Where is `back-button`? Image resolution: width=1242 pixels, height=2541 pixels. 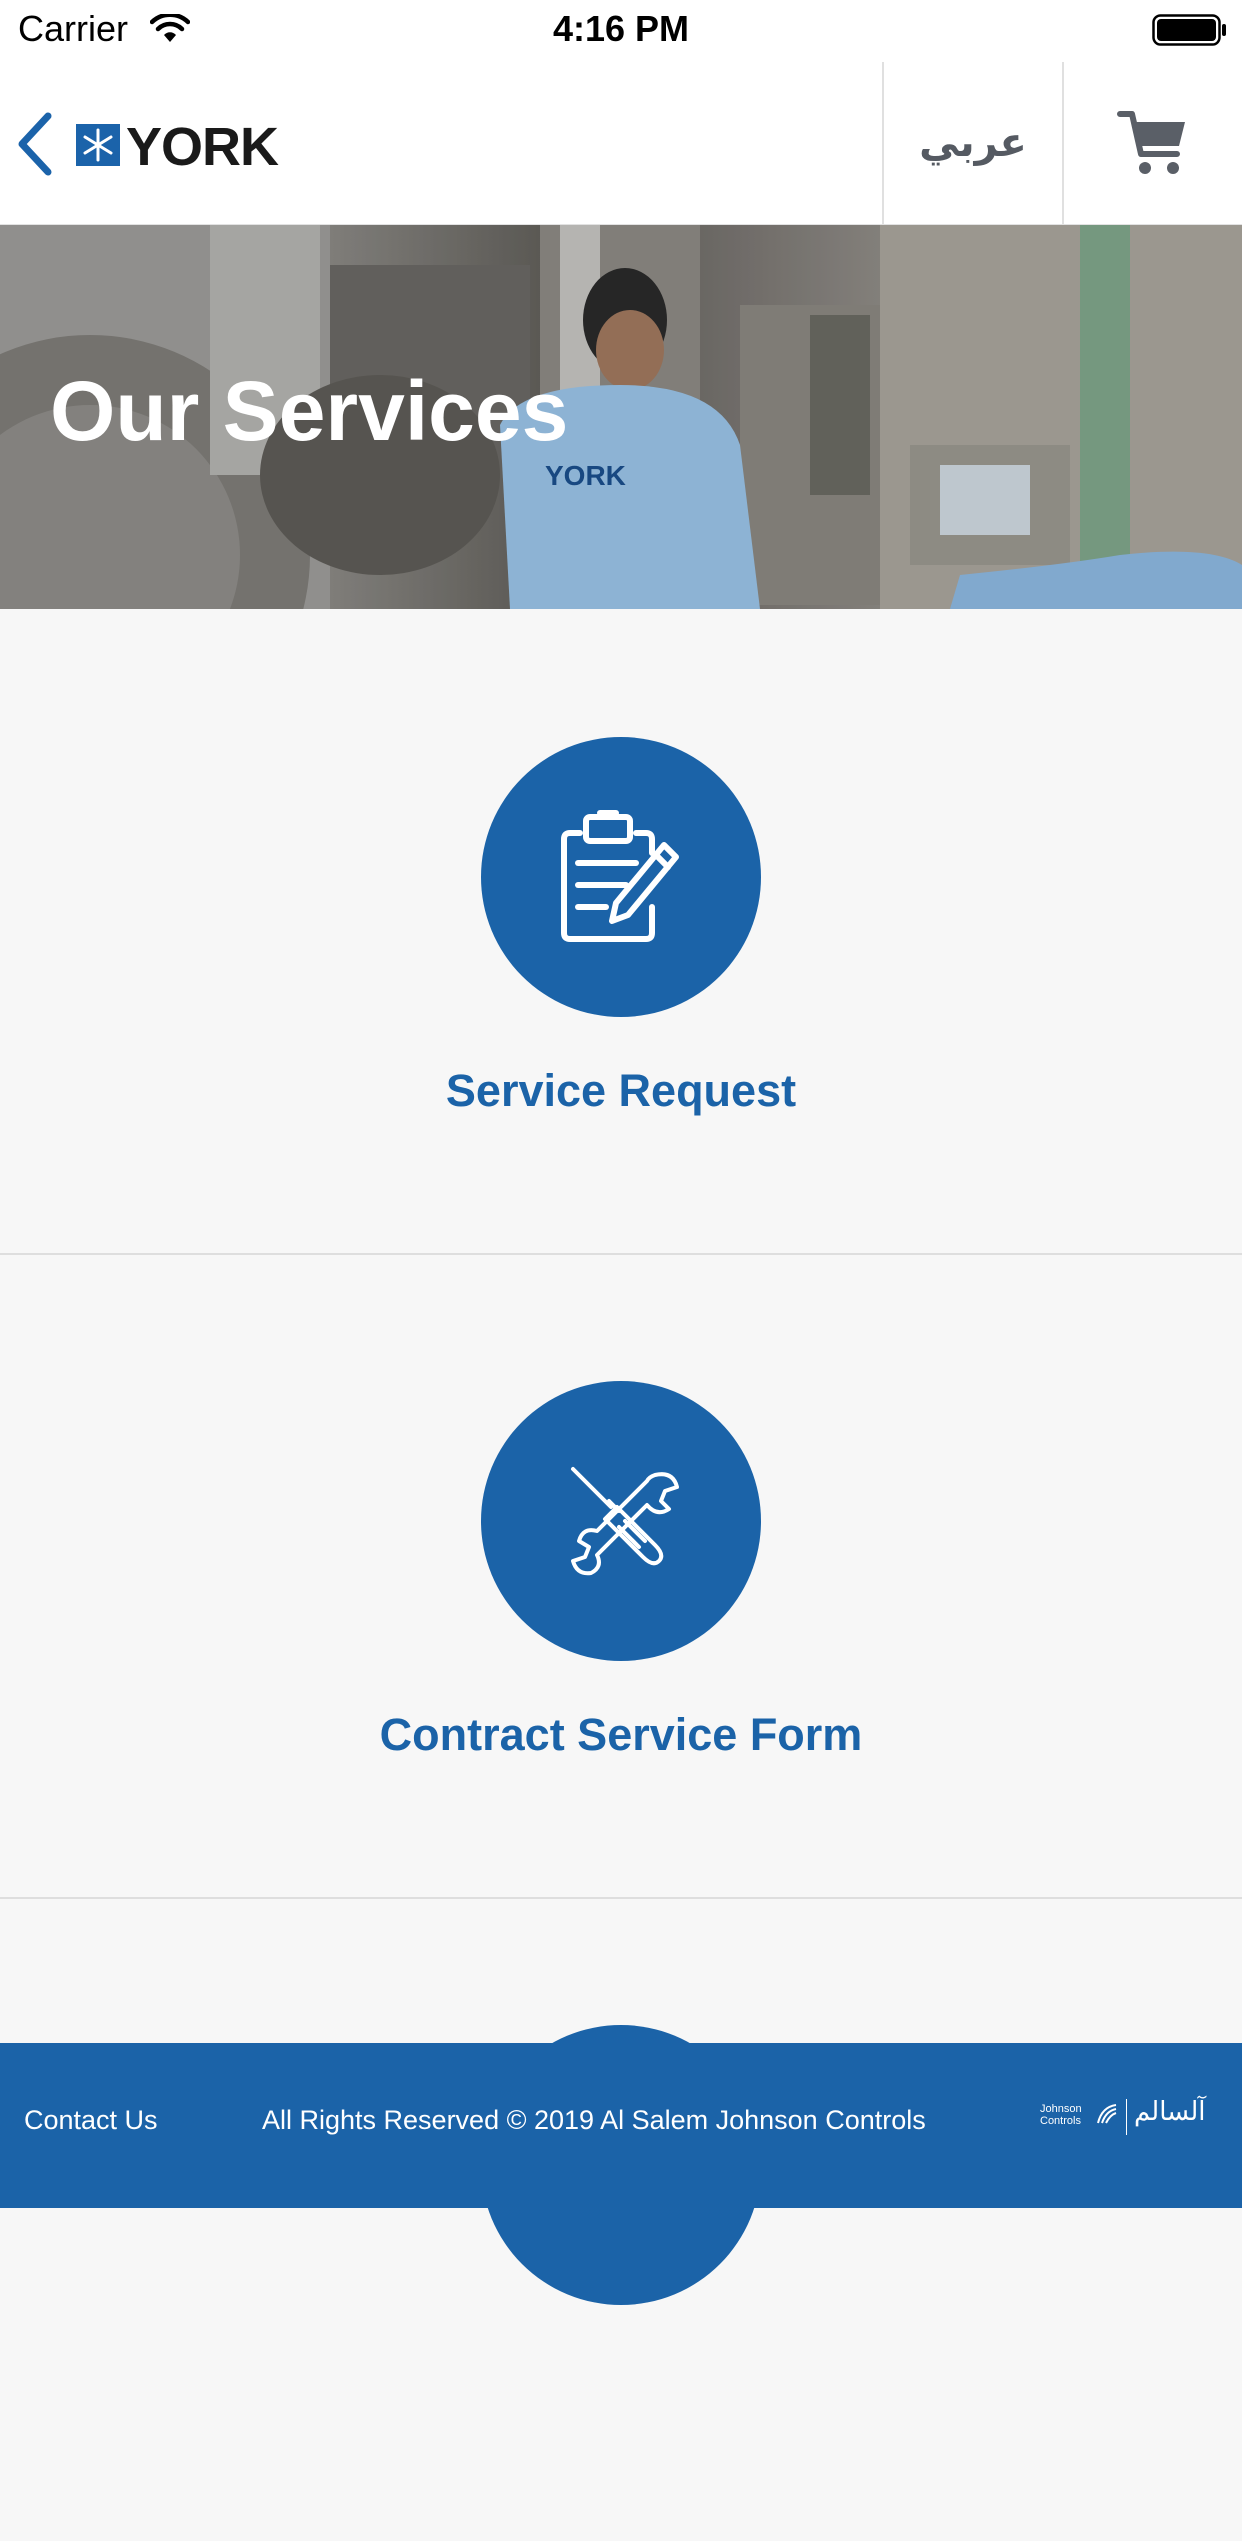
back-button is located at coordinates (36, 144).